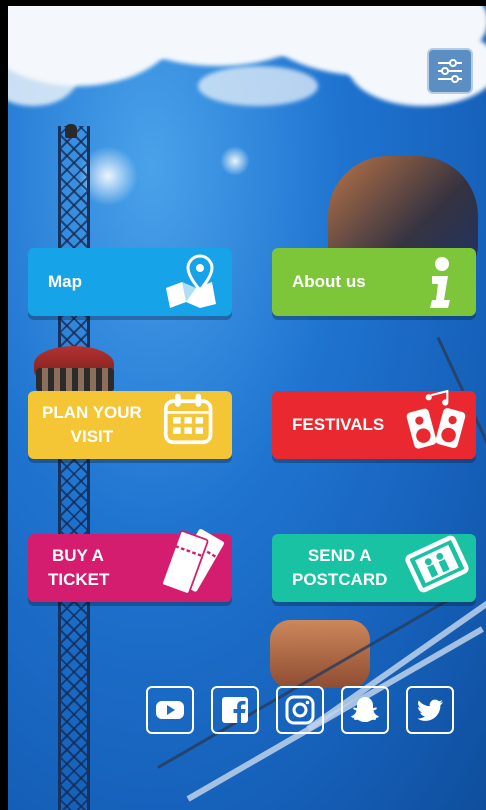  I want to click on postcard-line-1: SEND A, so click(339, 555).